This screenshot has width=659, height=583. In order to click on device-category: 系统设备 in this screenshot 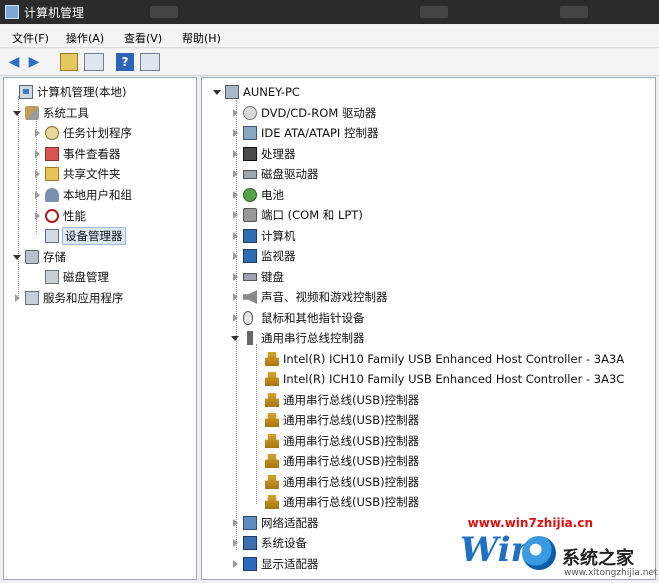, I will do `click(268, 543)`.